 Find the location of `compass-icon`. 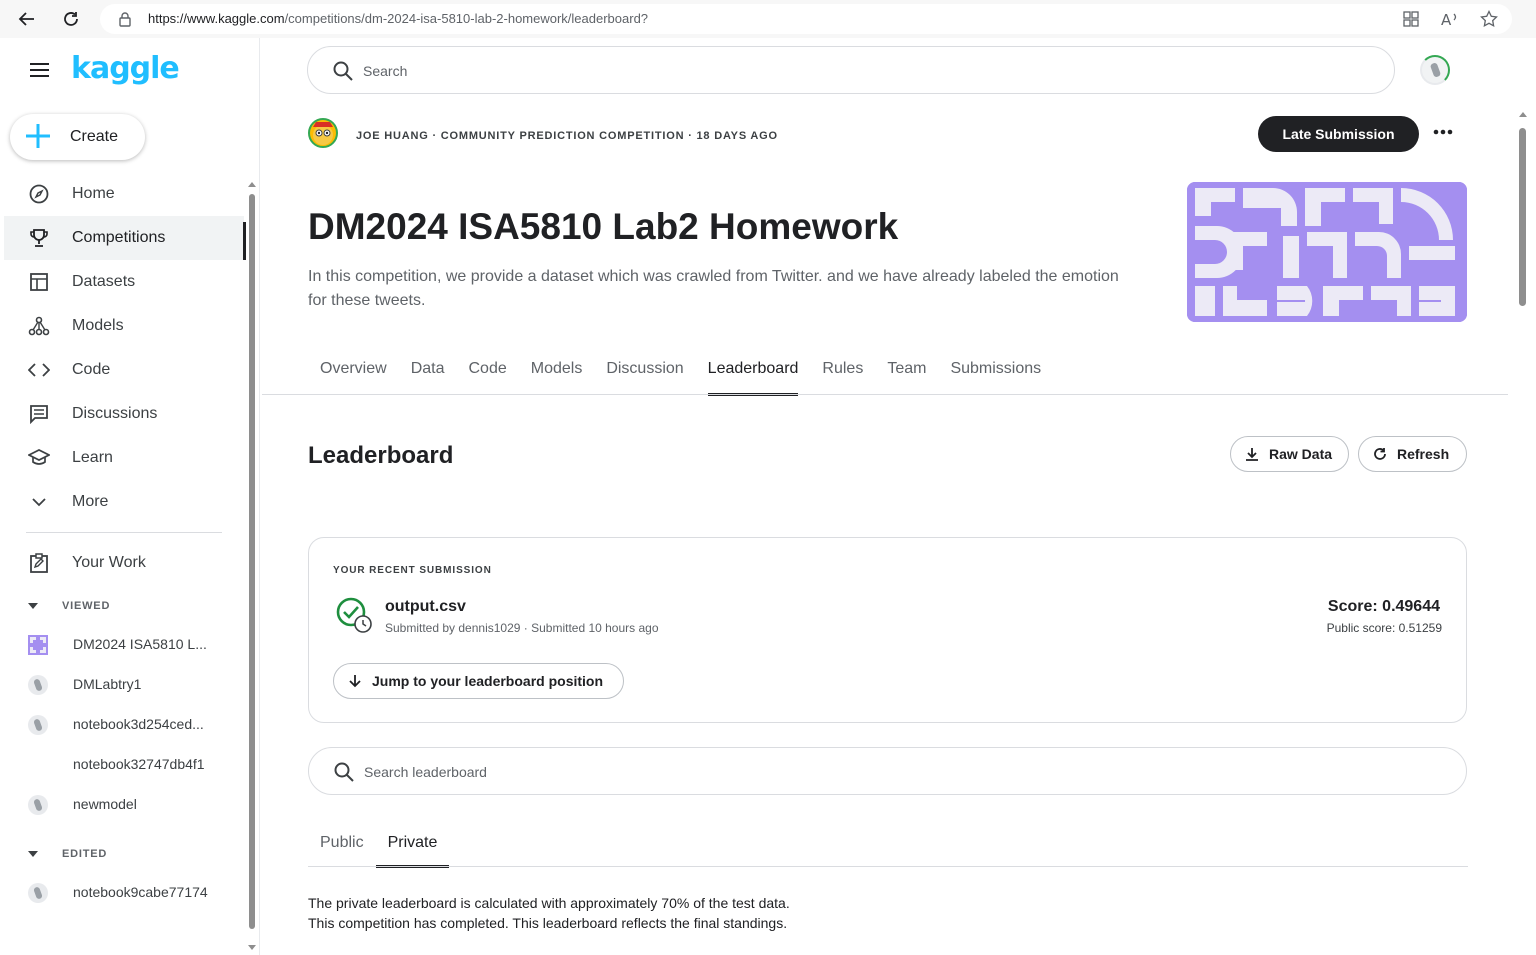

compass-icon is located at coordinates (39, 194).